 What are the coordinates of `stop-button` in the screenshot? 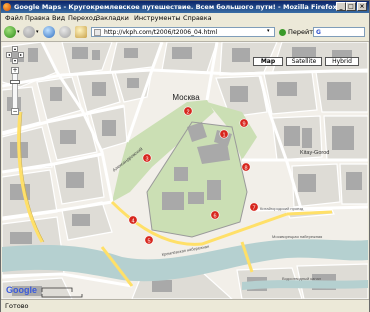 It's located at (65, 32).